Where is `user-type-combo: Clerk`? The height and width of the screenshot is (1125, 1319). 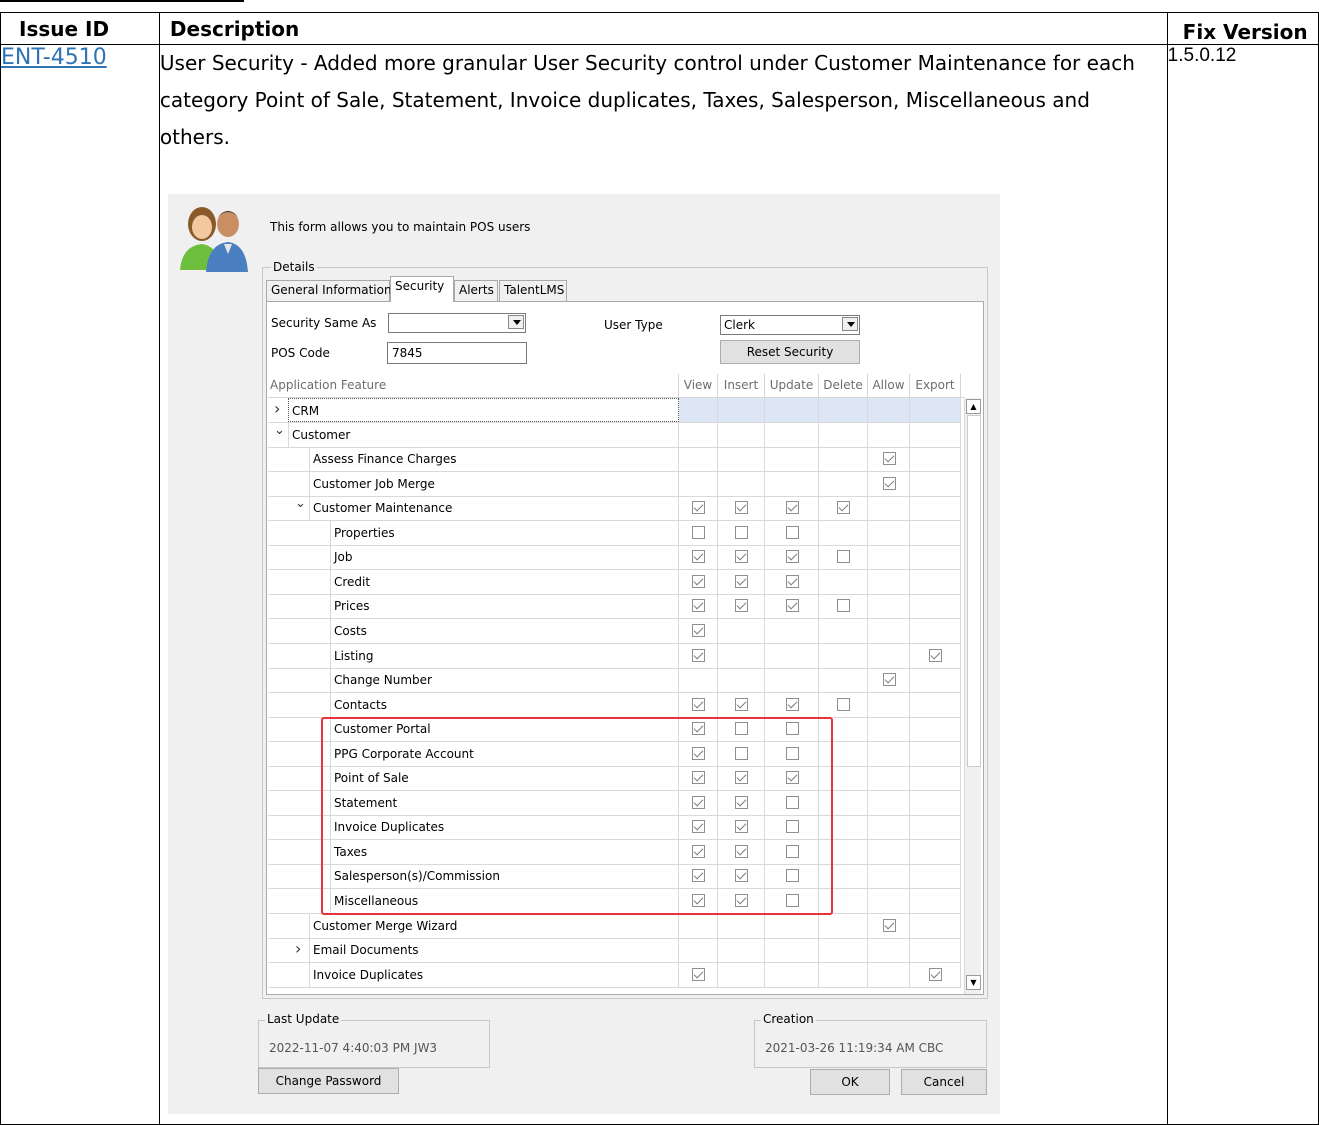
user-type-combo: Clerk is located at coordinates (790, 325).